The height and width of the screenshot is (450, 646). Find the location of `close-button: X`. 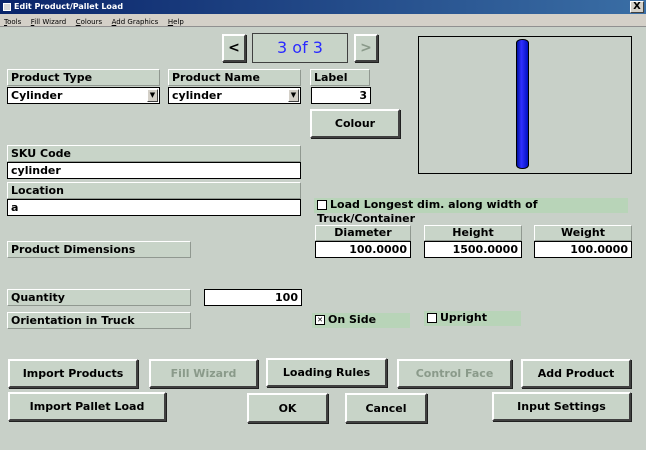

close-button: X is located at coordinates (637, 7).